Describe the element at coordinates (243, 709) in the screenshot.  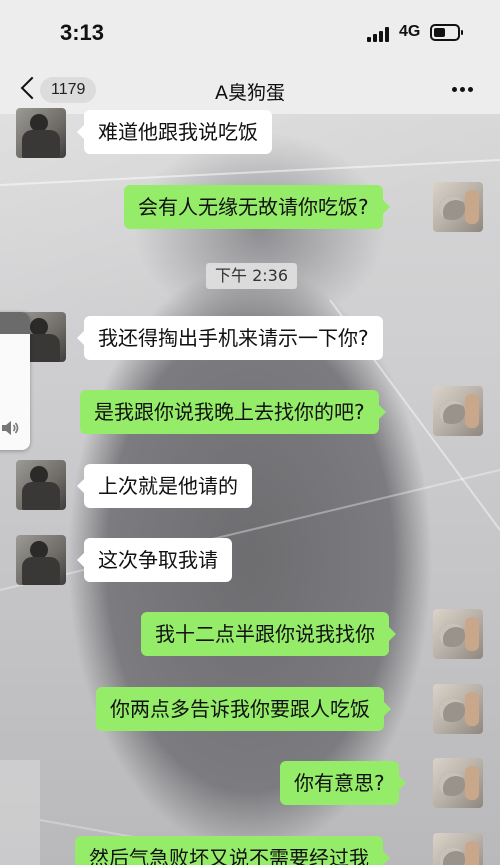
I see `message-bubble-sent: 你两点多告诉我你要跟人吃饭` at that location.